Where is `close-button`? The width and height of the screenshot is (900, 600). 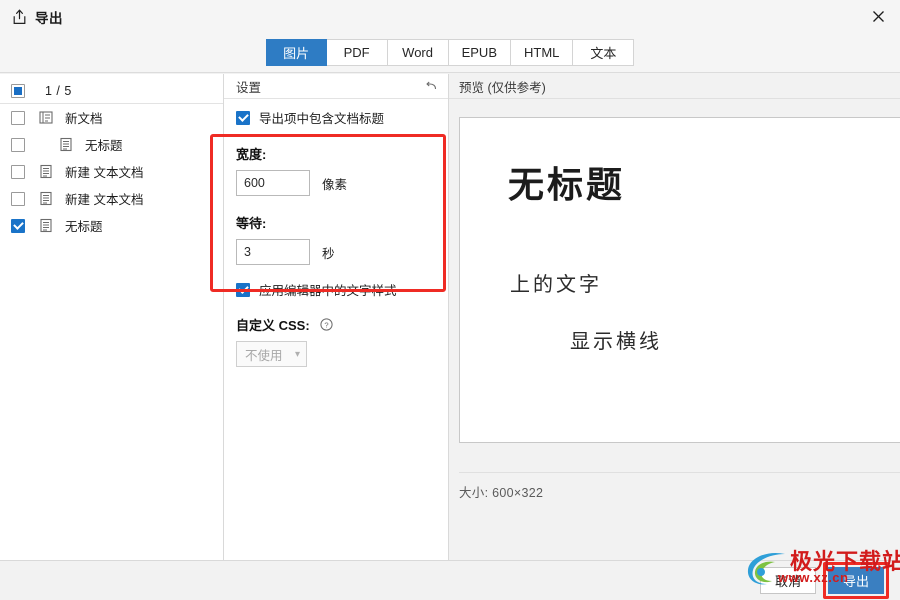
close-button is located at coordinates (878, 16).